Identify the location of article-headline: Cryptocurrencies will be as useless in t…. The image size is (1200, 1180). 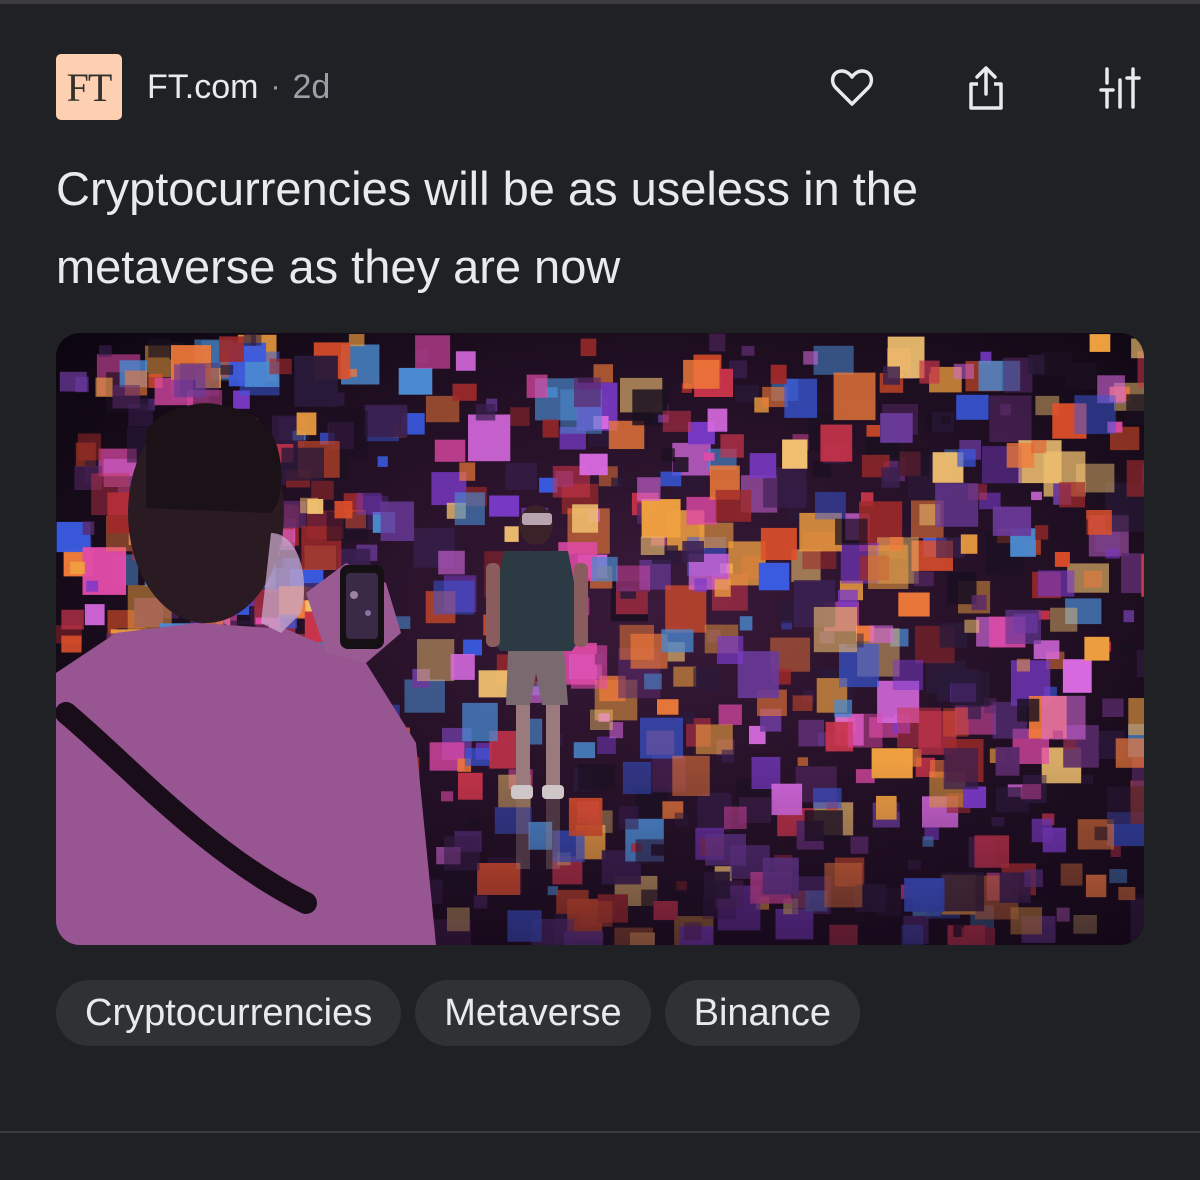
(601, 228).